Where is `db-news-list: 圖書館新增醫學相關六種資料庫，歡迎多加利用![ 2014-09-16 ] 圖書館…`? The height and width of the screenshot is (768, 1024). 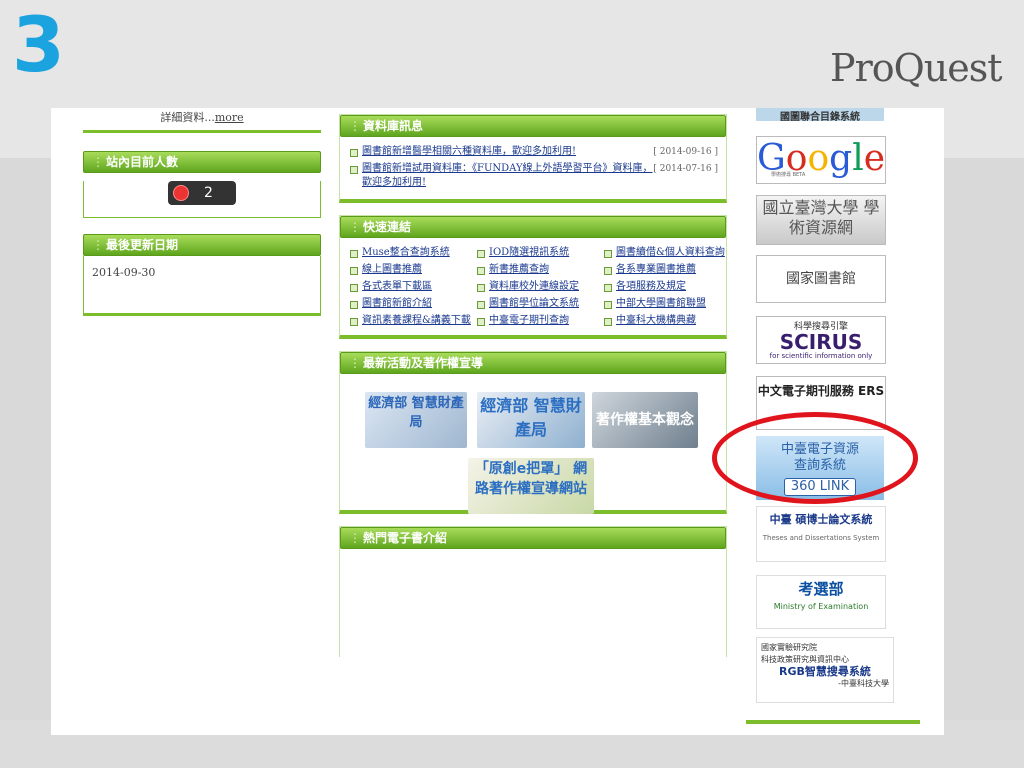
db-news-list: 圖書館新增醫學相關六種資料庫，歡迎多加利用![ 2014-09-16 ] 圖書館… is located at coordinates (533, 168).